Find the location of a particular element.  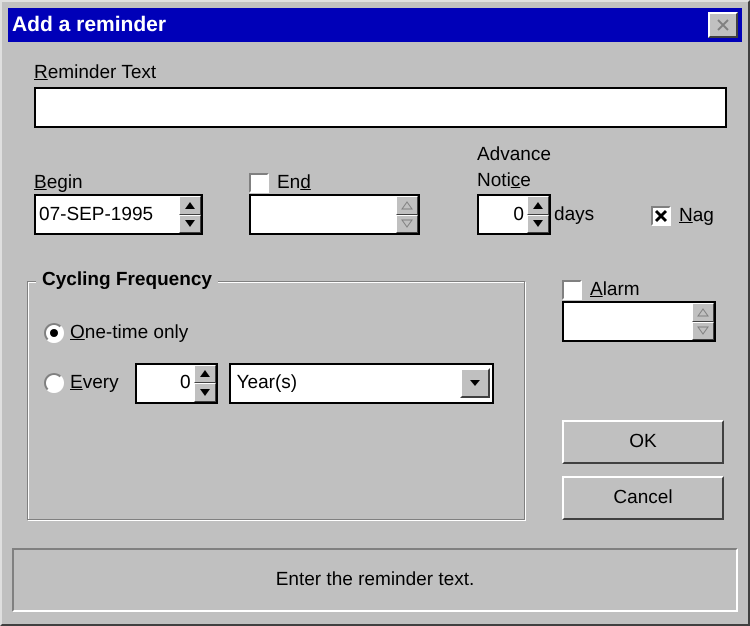

checkbox is located at coordinates (661, 216).